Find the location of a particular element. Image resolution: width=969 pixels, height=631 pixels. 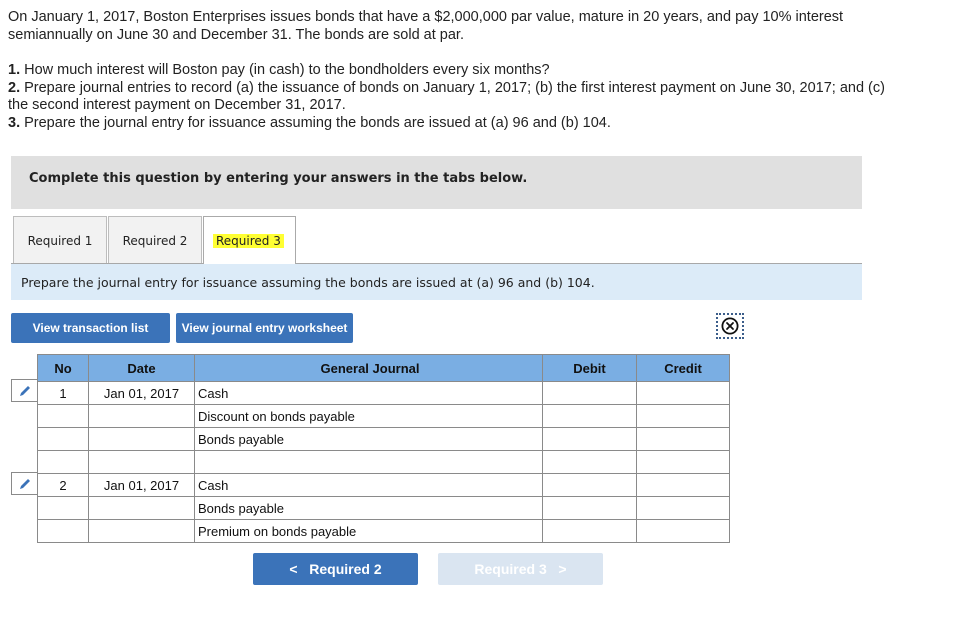

tab-required-2: Required 2 is located at coordinates (155, 239).